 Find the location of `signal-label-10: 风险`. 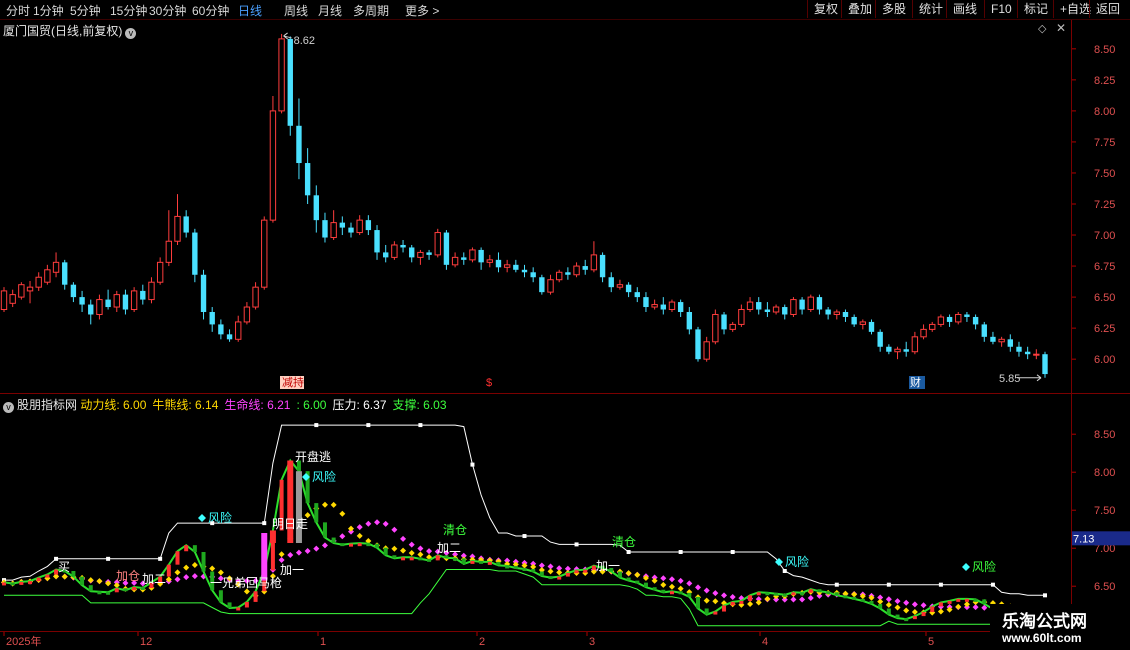

signal-label-10: 风险 is located at coordinates (797, 561).